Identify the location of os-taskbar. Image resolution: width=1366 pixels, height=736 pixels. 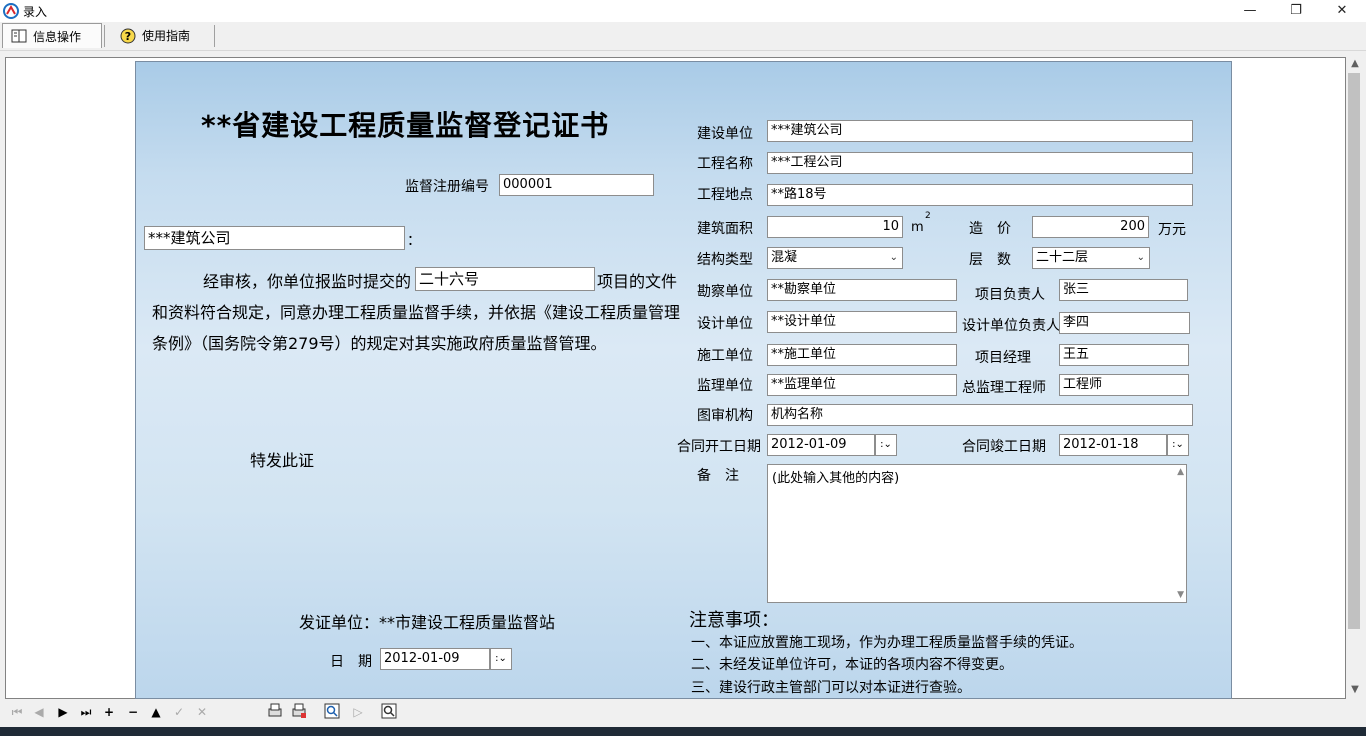
(683, 731).